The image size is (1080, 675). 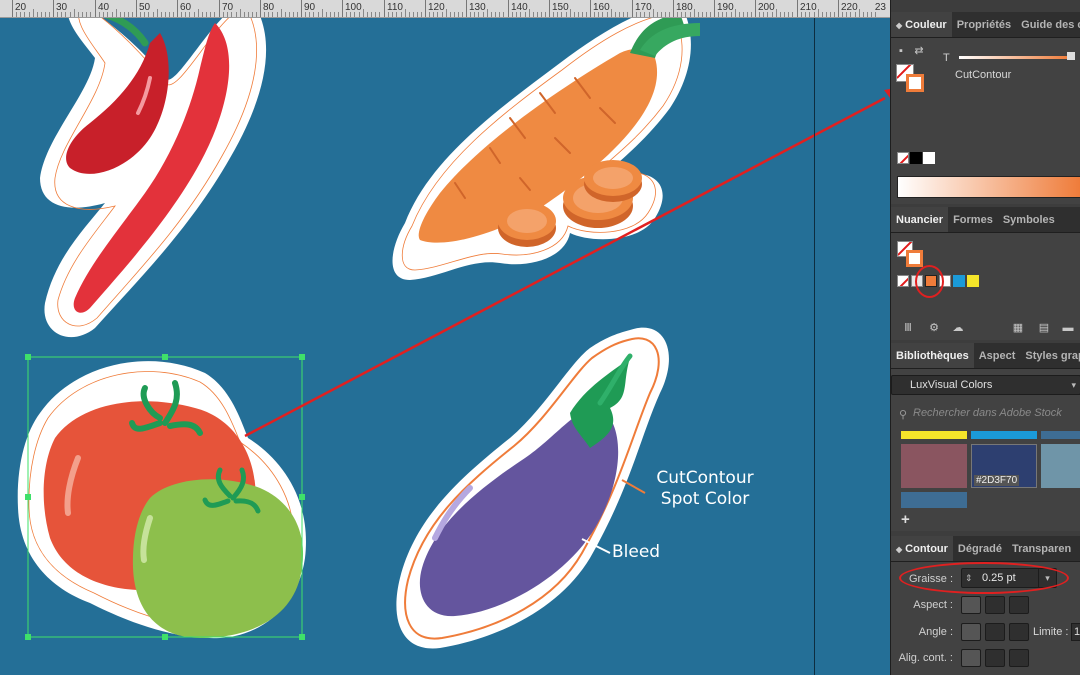 What do you see at coordinates (903, 158) in the screenshot?
I see `none-chip` at bounding box center [903, 158].